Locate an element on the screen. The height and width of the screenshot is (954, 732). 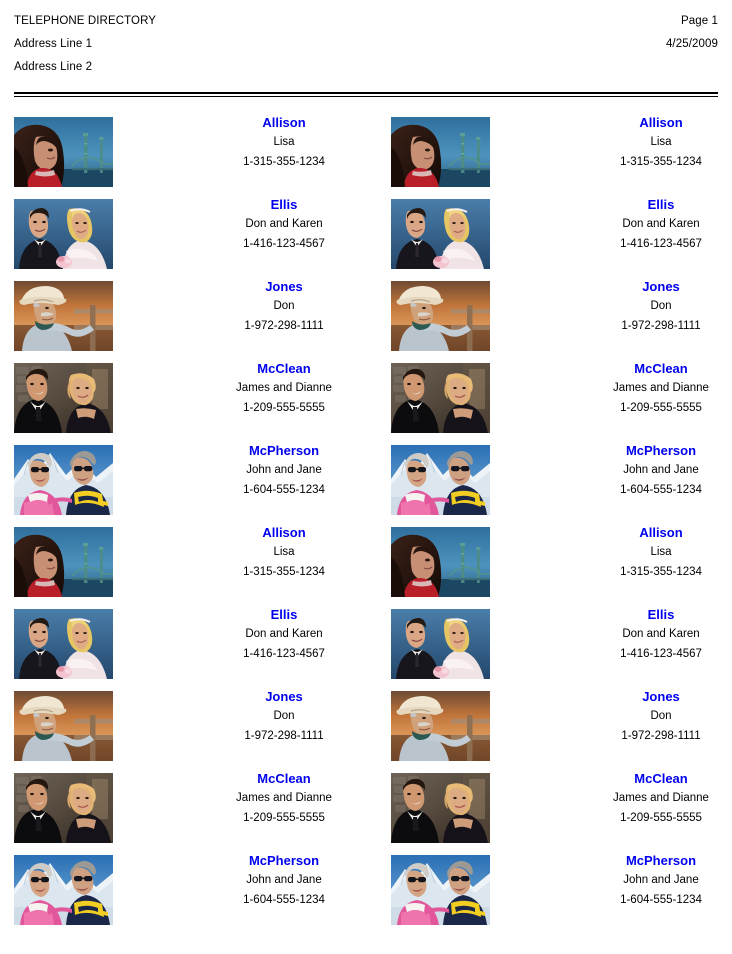
header-row-1: TELEPHONE DIRECTORY Page 1 is located at coordinates (366, 21).